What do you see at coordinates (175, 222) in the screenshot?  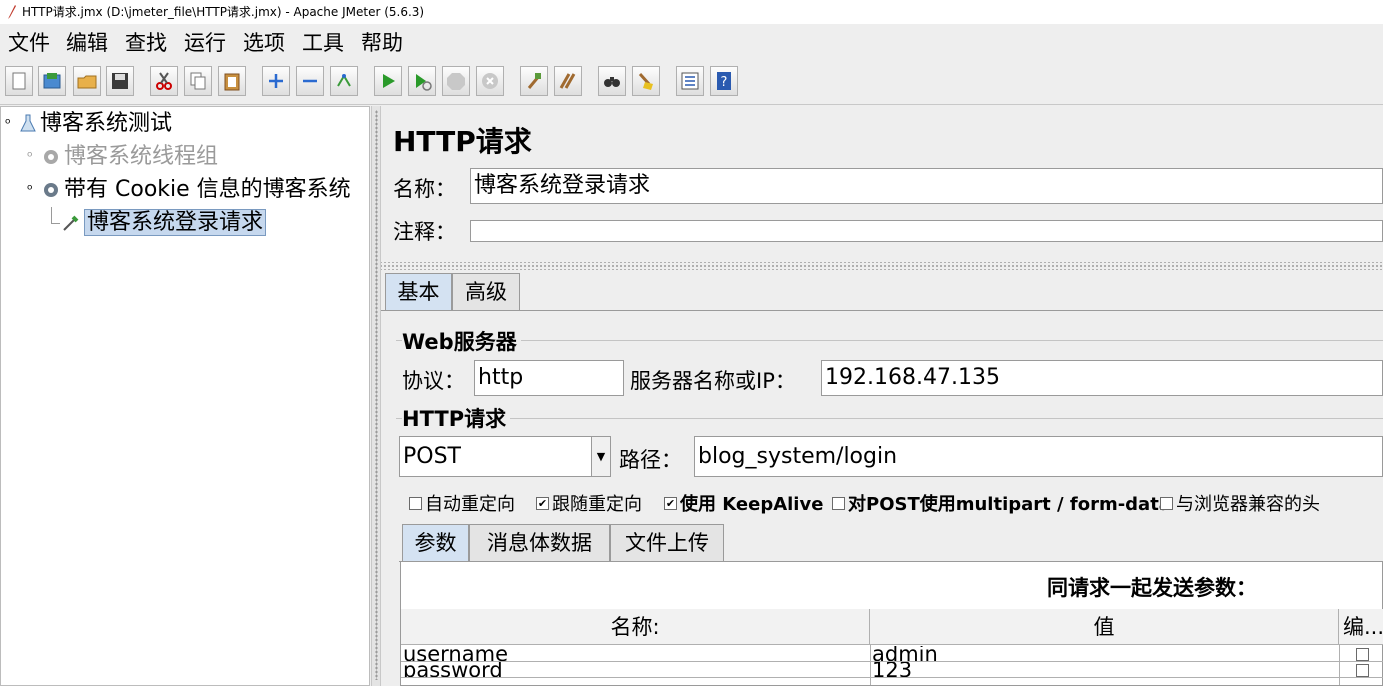 I see `tree-label-login-sampler: 博客系统登录请求` at bounding box center [175, 222].